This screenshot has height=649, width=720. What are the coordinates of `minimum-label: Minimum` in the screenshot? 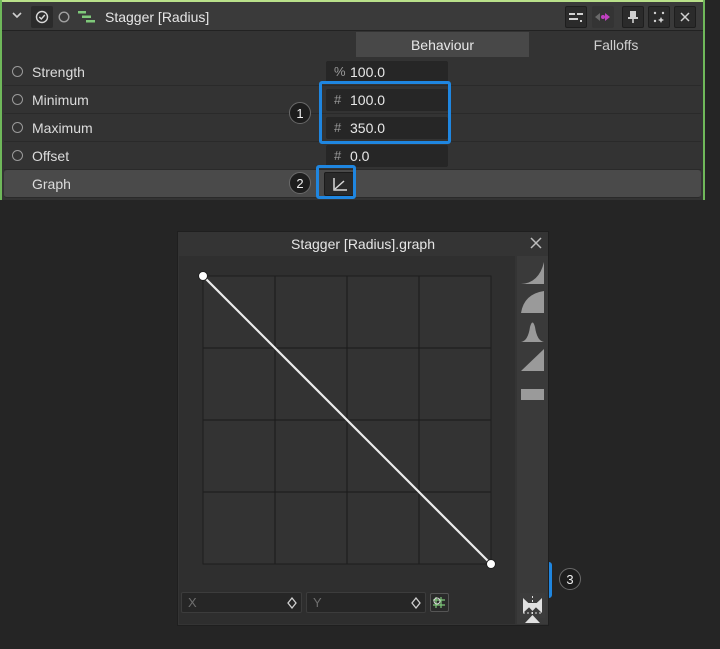 It's located at (60, 100).